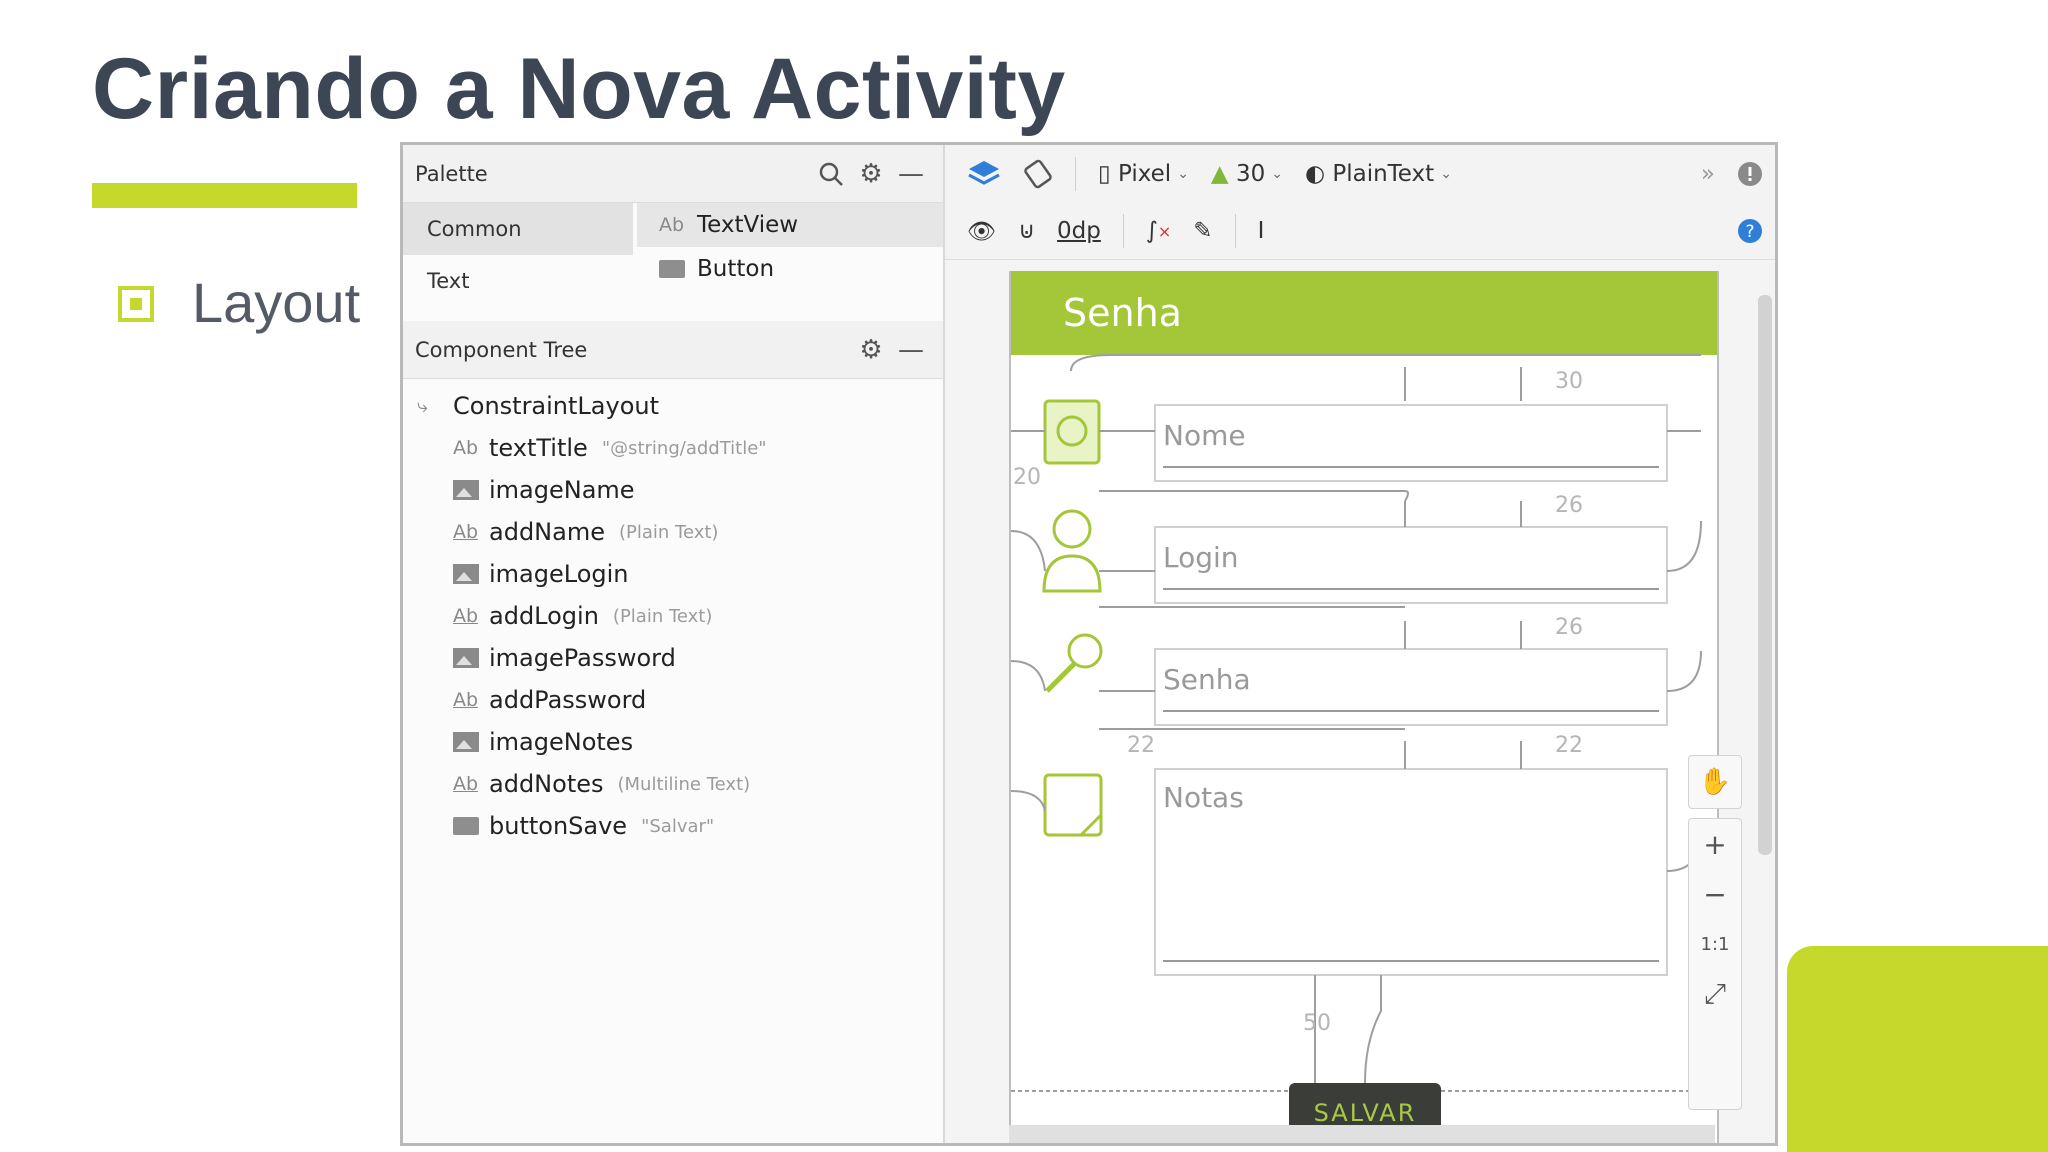 The width and height of the screenshot is (2048, 1152). What do you see at coordinates (1158, 231) in the screenshot?
I see `clear-constraints-icon: ∫ ×` at bounding box center [1158, 231].